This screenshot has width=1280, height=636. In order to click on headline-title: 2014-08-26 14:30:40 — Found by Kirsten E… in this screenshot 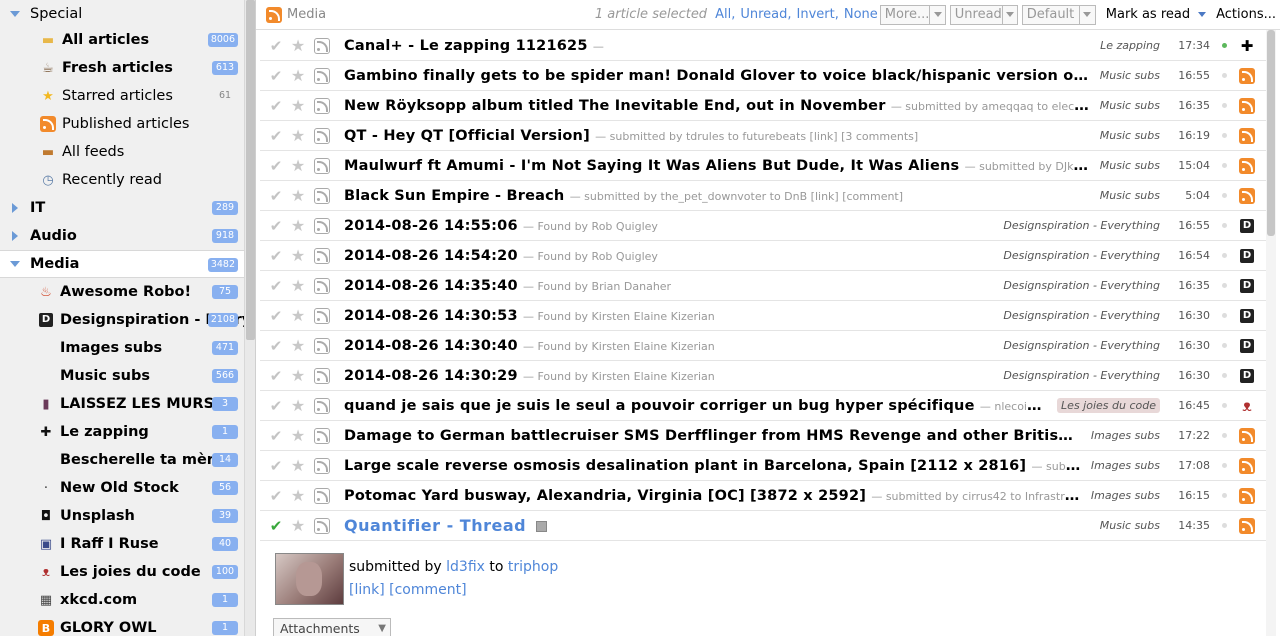, I will do `click(668, 346)`.